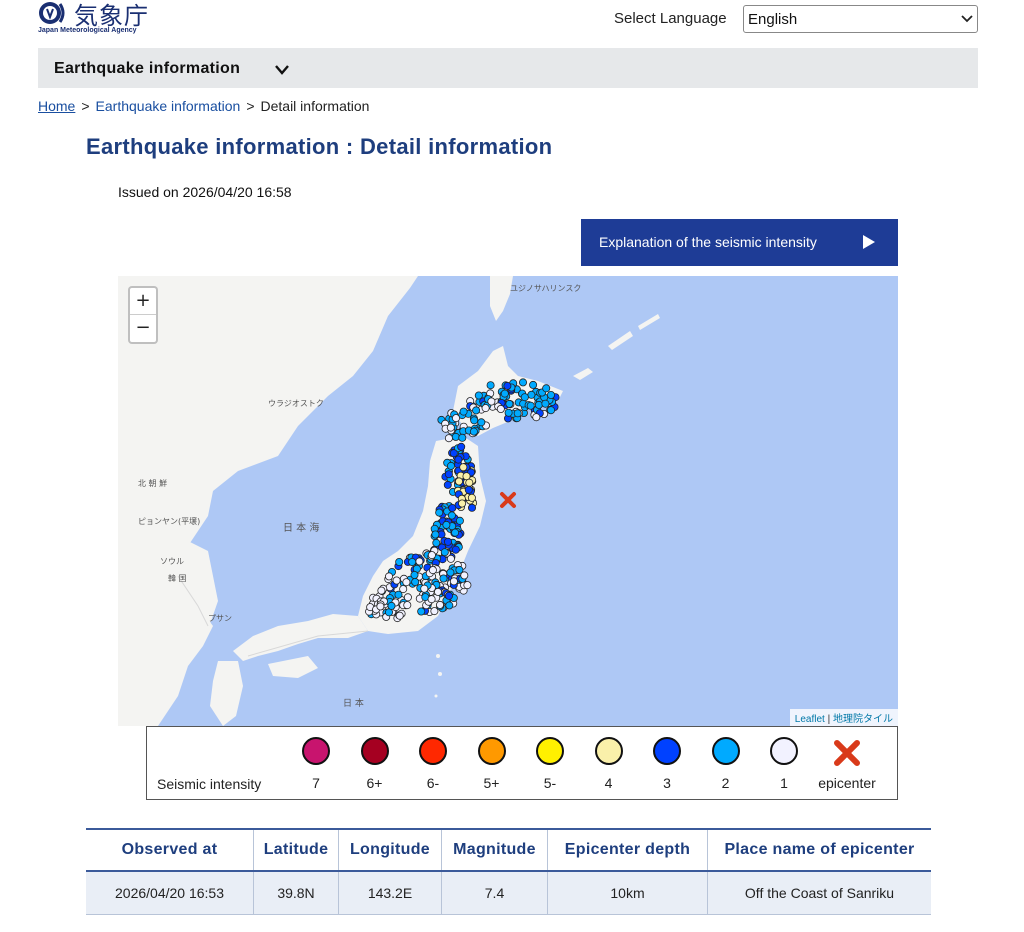 The image size is (1024, 932). What do you see at coordinates (725, 783) in the screenshot?
I see `legend-label: 2` at bounding box center [725, 783].